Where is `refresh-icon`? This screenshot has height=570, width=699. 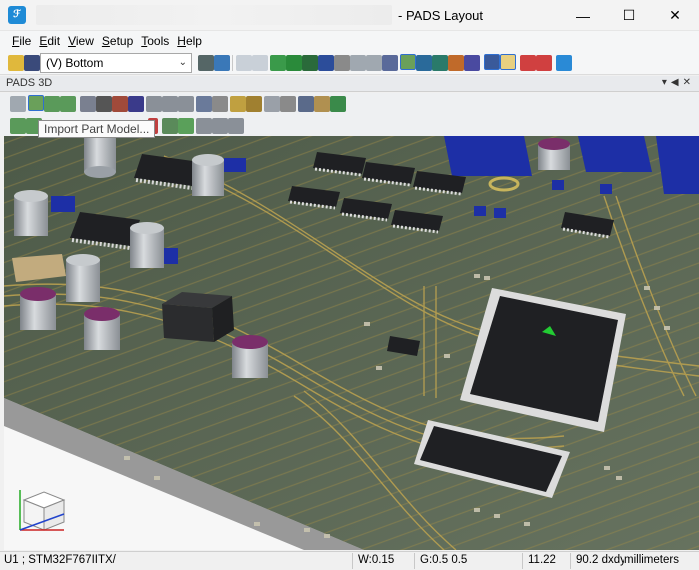 refresh-icon is located at coordinates (222, 63).